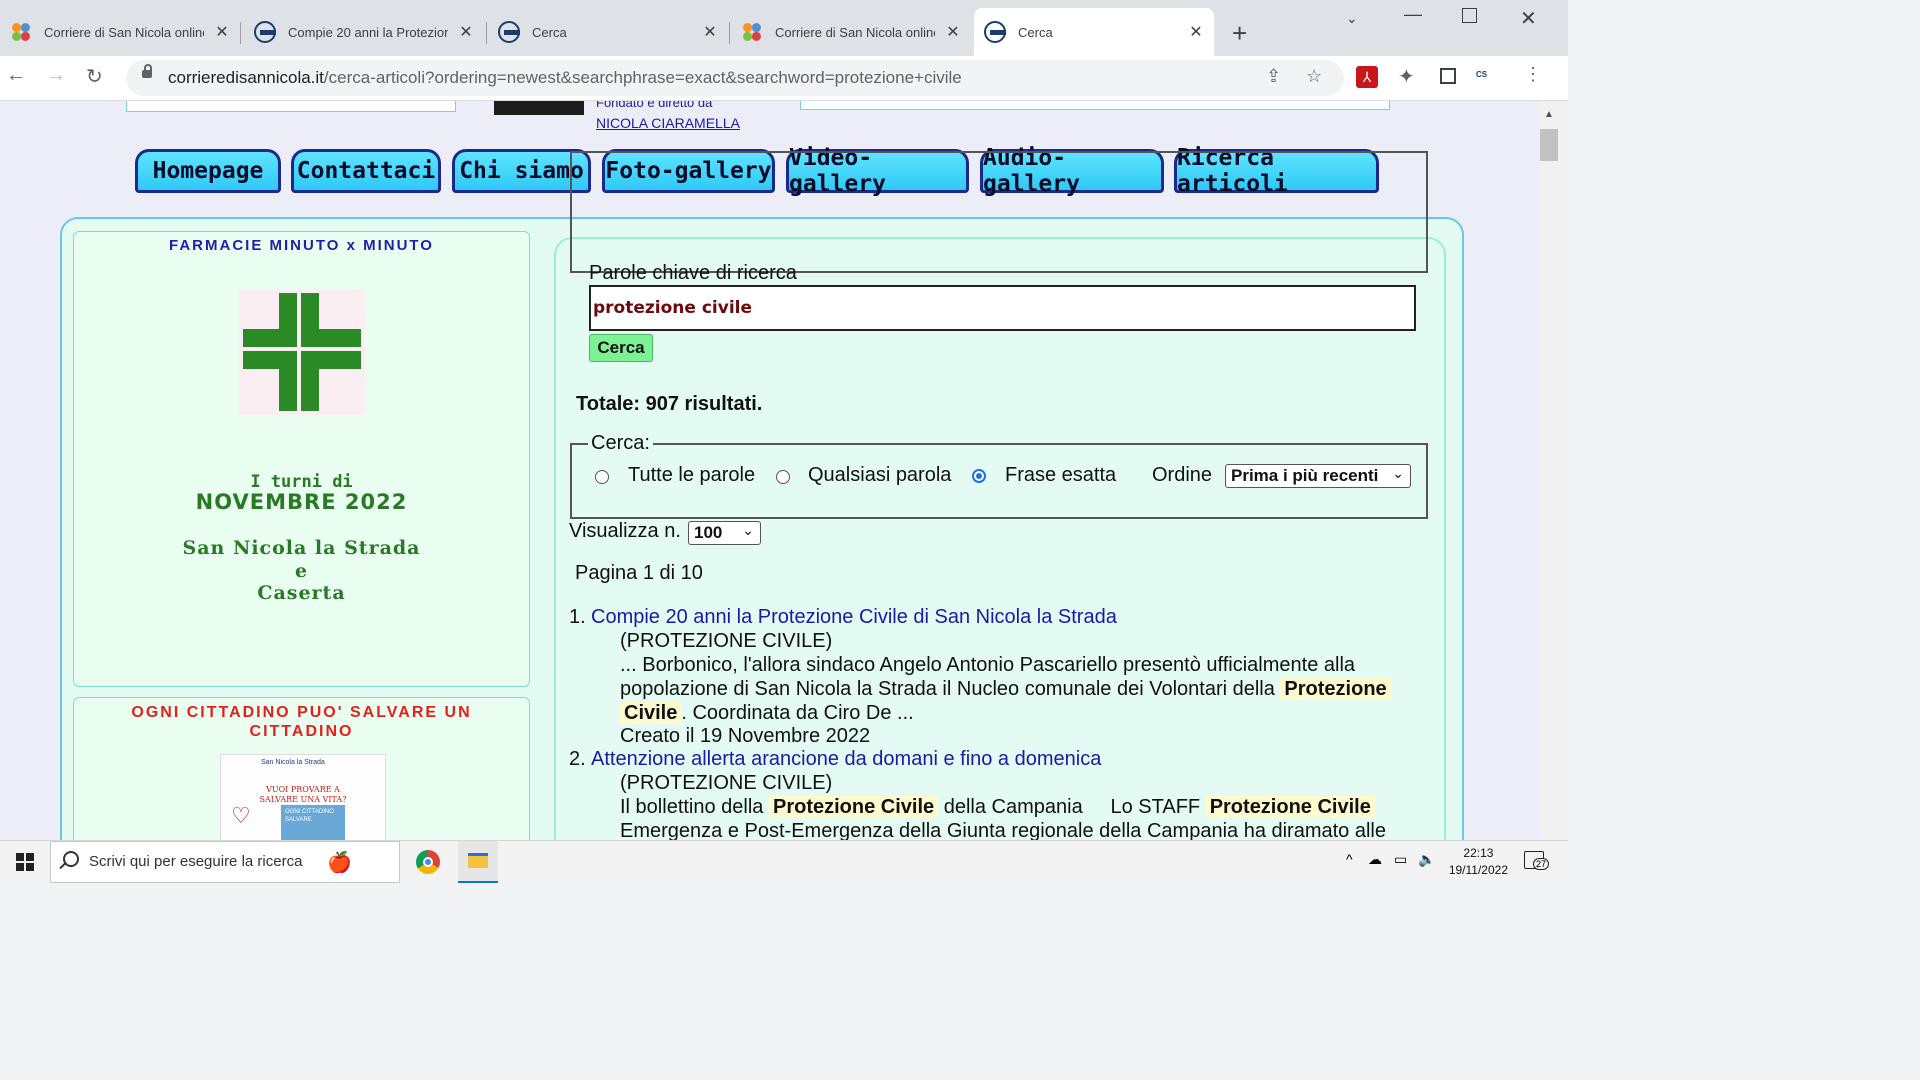 This screenshot has width=1920, height=1080. Describe the element at coordinates (979, 476) in the screenshot. I see `radio-exact-phrase` at that location.